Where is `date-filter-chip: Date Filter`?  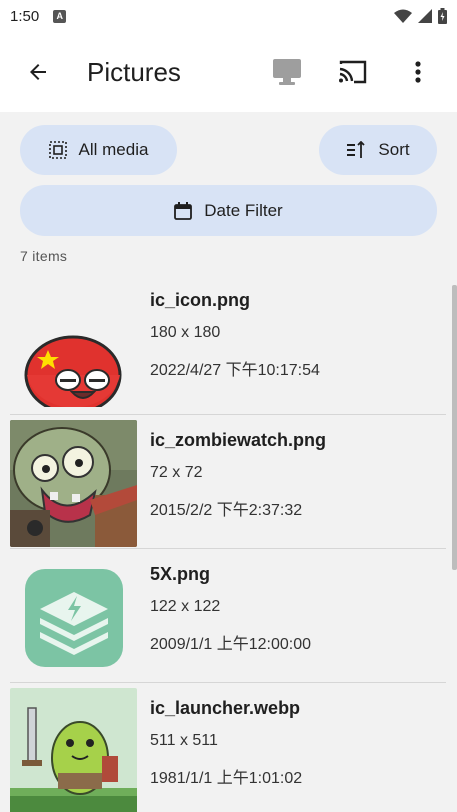
date-filter-chip: Date Filter is located at coordinates (228, 210).